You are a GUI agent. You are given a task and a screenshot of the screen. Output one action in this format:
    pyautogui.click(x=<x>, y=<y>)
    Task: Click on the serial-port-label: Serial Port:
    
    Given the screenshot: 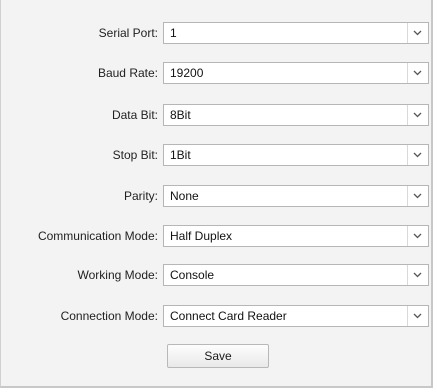 What is the action you would take?
    pyautogui.click(x=128, y=33)
    